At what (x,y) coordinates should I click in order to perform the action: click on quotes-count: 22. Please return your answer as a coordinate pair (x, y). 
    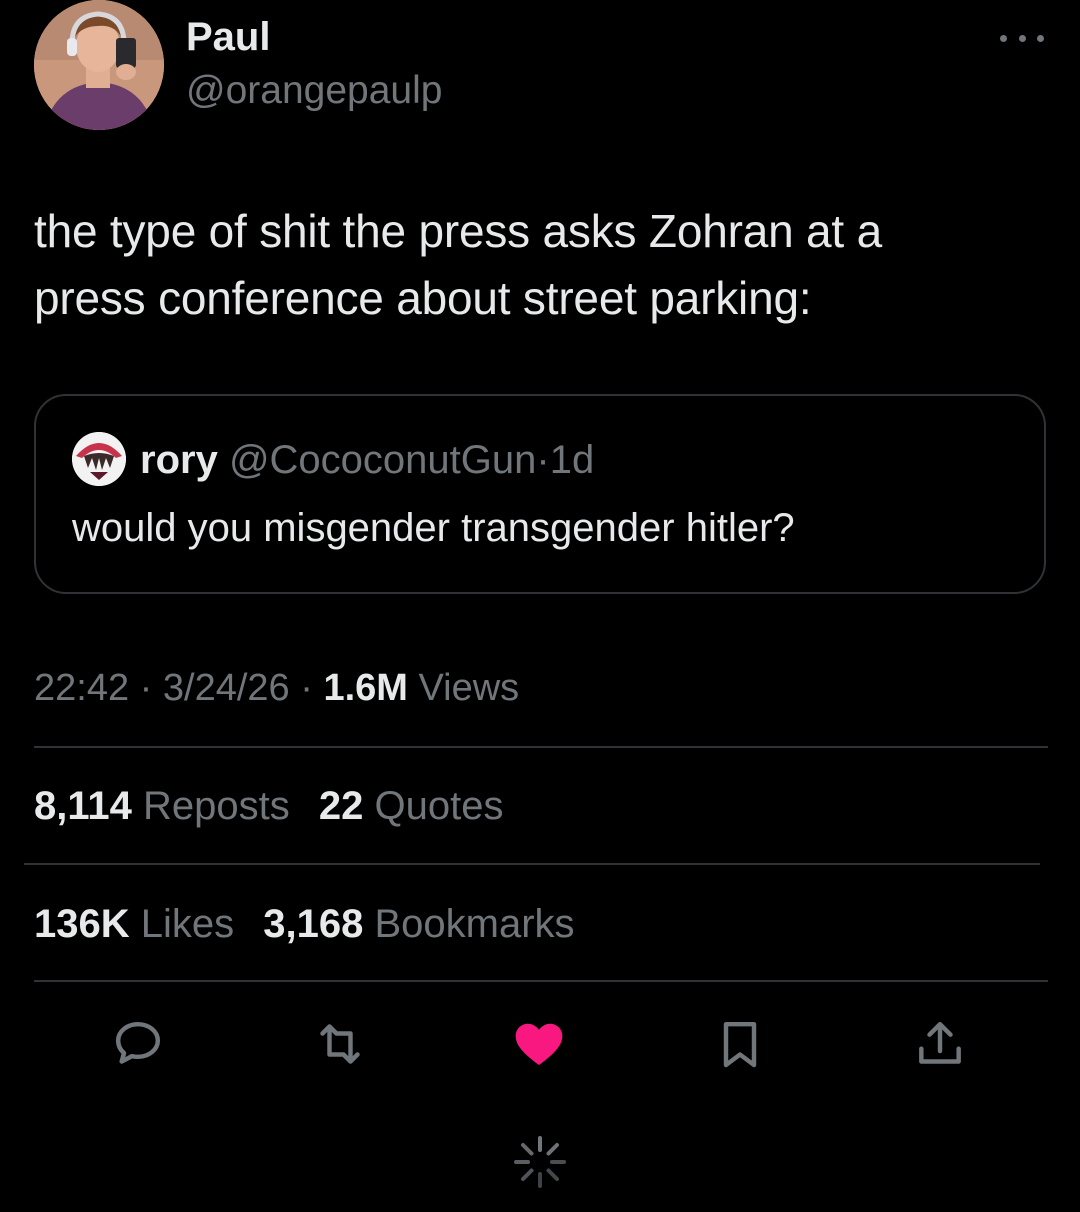
    Looking at the image, I should click on (341, 806).